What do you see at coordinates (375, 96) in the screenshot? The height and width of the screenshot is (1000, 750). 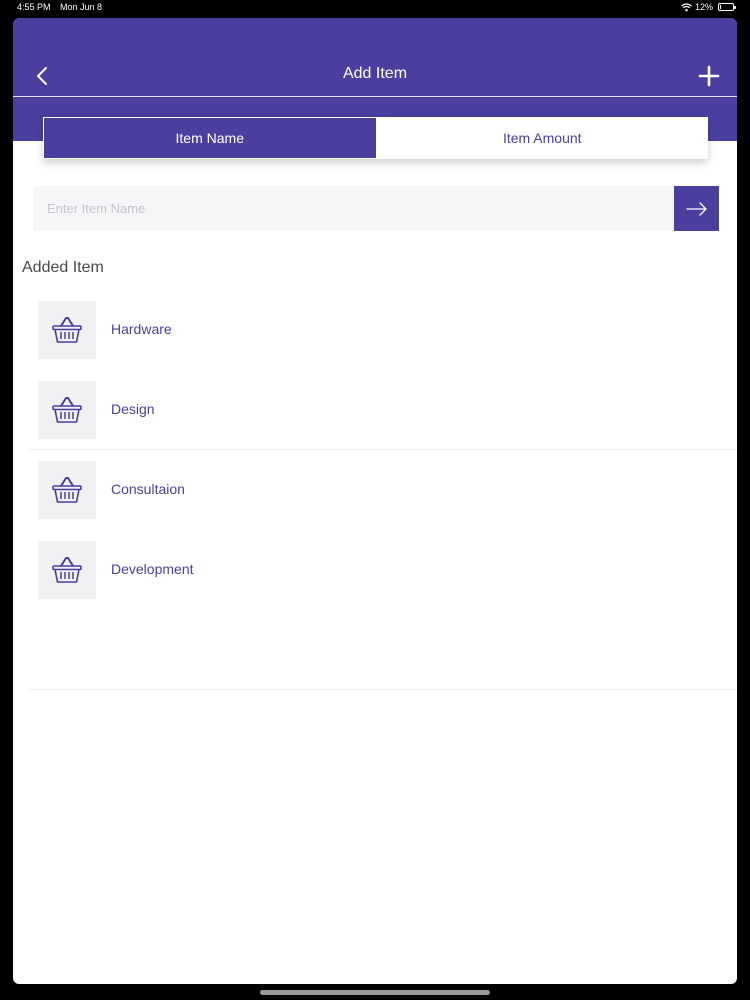 I see `header-divider` at bounding box center [375, 96].